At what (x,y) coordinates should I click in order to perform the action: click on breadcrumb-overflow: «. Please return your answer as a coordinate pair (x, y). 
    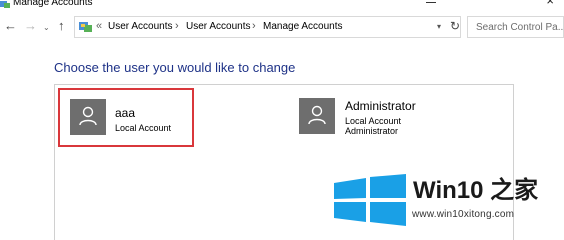
    Looking at the image, I should click on (99, 26).